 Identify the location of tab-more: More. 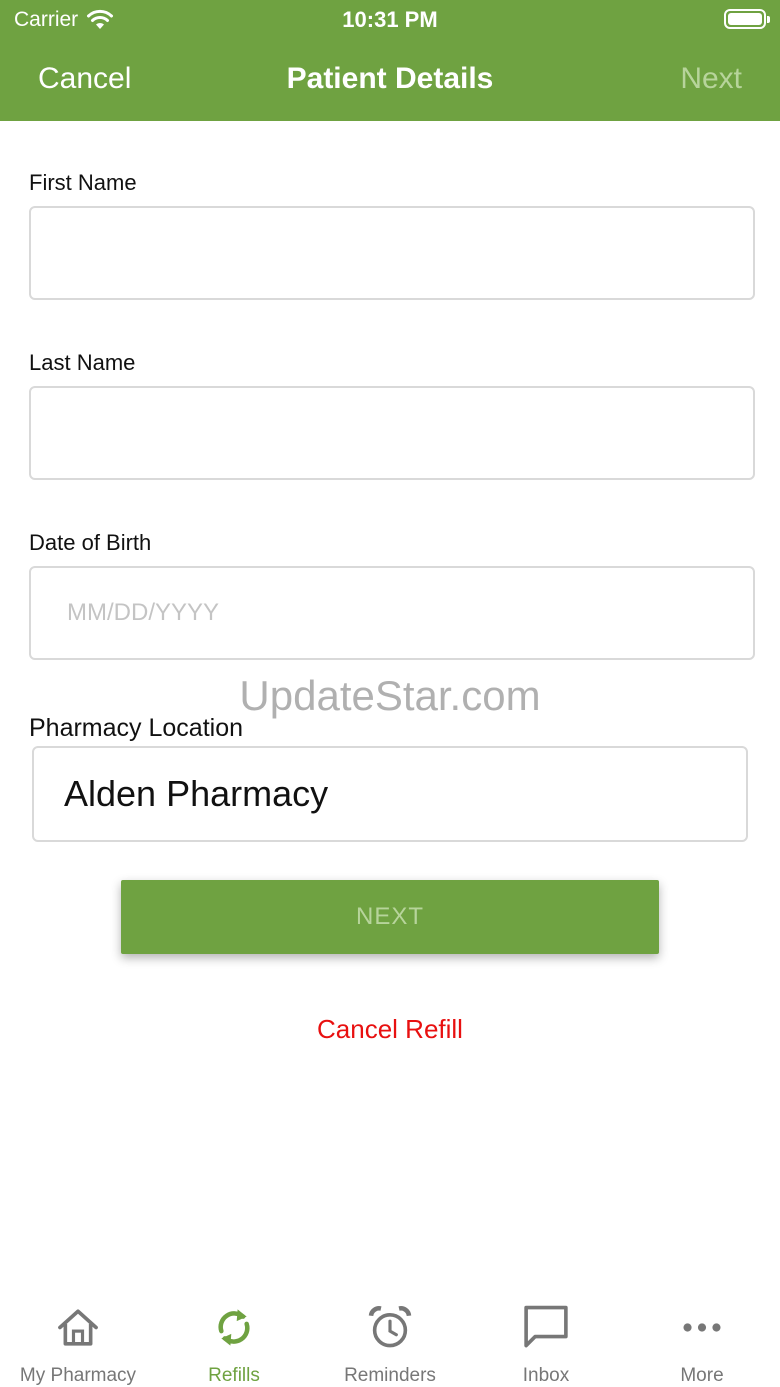
(702, 1338).